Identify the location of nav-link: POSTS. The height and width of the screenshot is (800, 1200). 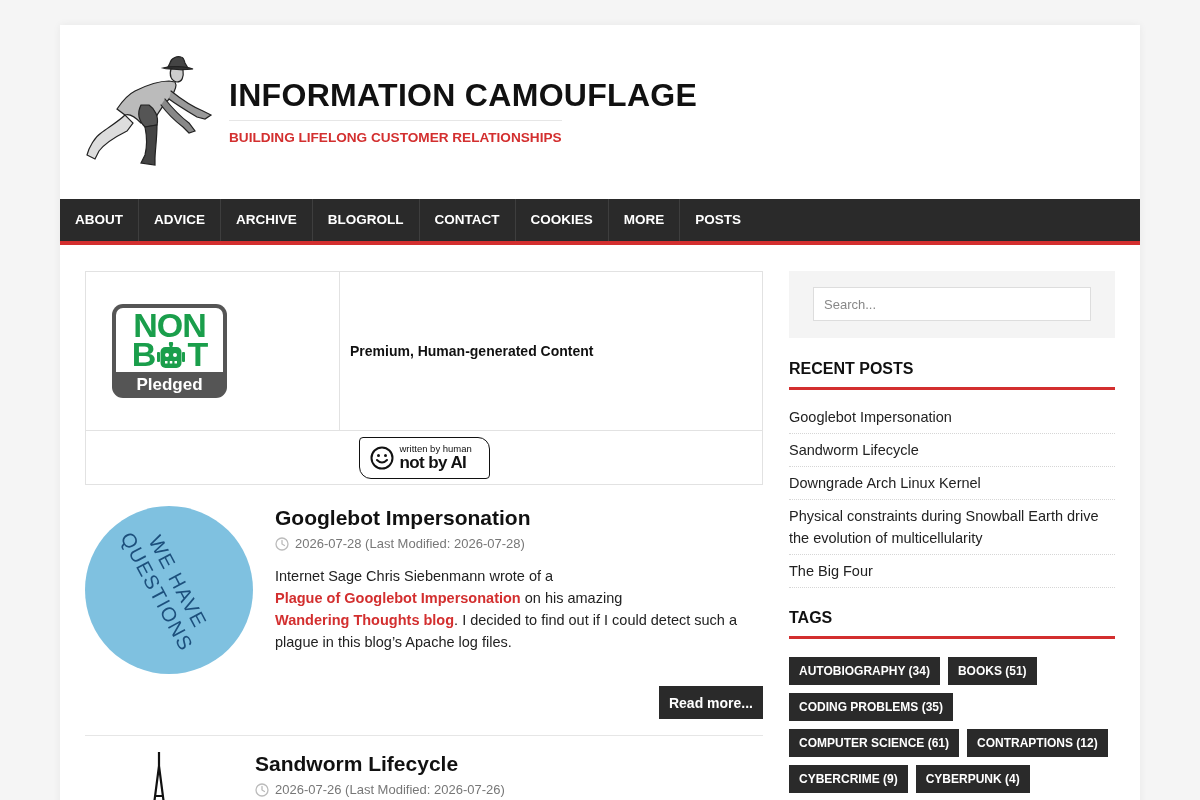
(718, 220).